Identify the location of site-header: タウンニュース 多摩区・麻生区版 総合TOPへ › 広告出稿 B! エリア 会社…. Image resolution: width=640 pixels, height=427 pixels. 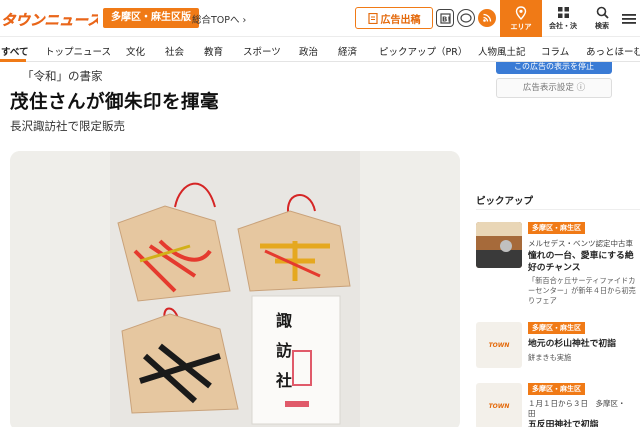
(320, 18).